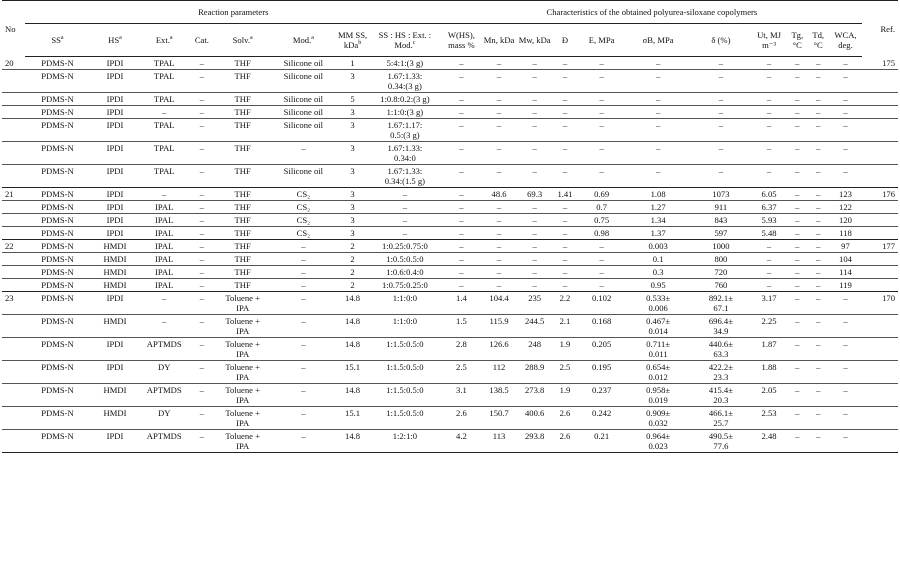 The width and height of the screenshot is (900, 578). What do you see at coordinates (565, 194) in the screenshot?
I see `cell-dispersity: 1.41` at bounding box center [565, 194].